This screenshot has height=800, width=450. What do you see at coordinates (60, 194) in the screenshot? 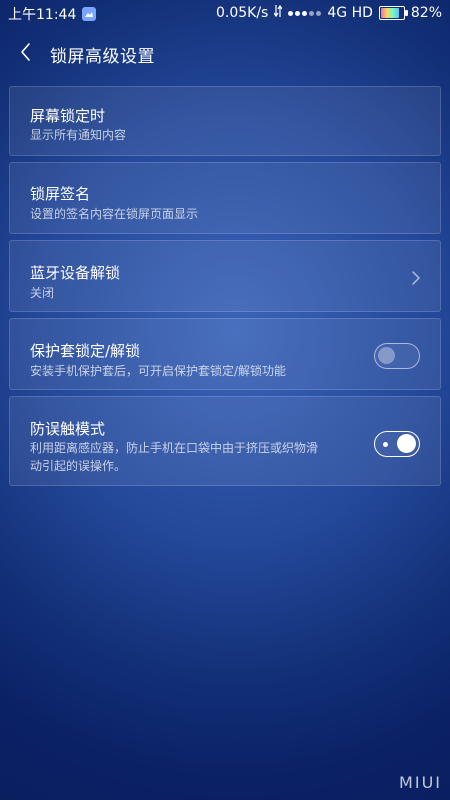
I see `setting-title: 锁屏签名` at bounding box center [60, 194].